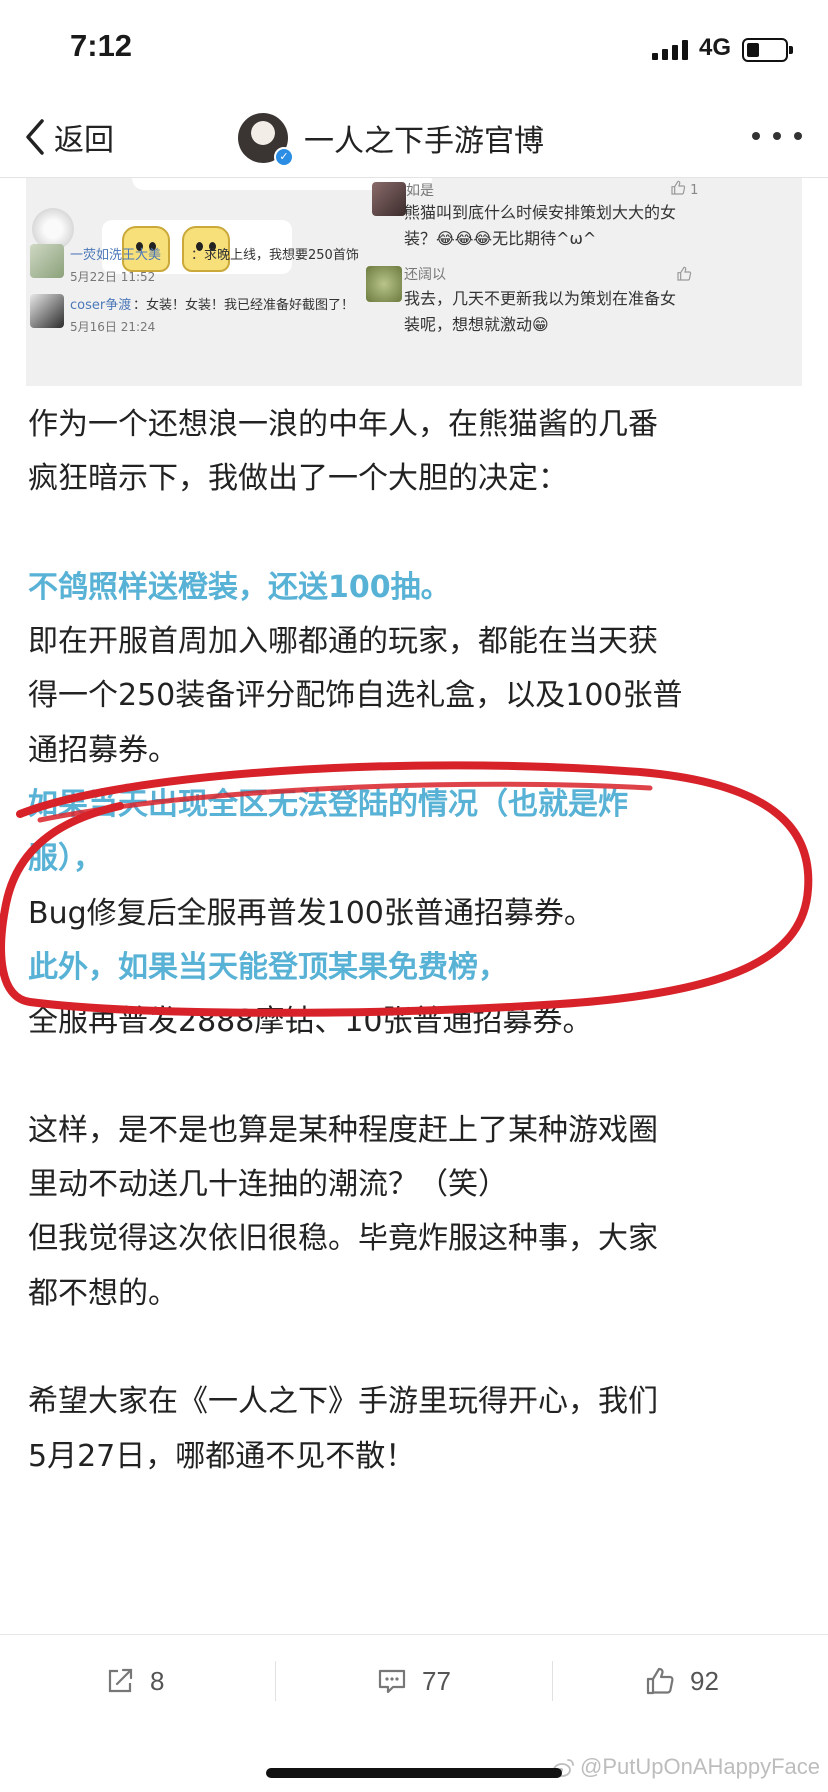 The width and height of the screenshot is (828, 1792). I want to click on comment-date: 5月22日 11:52, so click(113, 277).